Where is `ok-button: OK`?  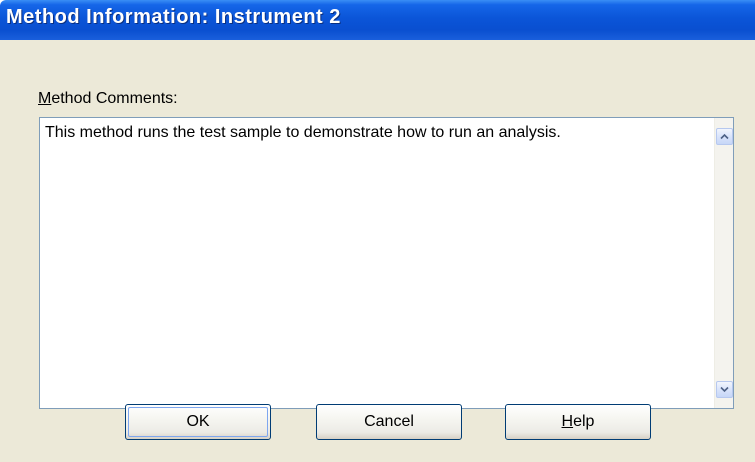
ok-button: OK is located at coordinates (198, 422).